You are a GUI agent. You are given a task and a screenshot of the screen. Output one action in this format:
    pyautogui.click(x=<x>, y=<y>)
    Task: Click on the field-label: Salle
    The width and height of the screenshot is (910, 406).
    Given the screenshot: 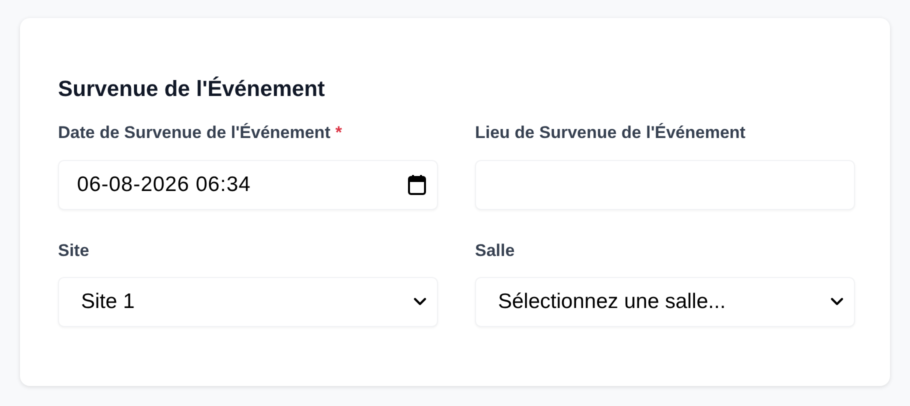 What is the action you would take?
    pyautogui.click(x=495, y=251)
    